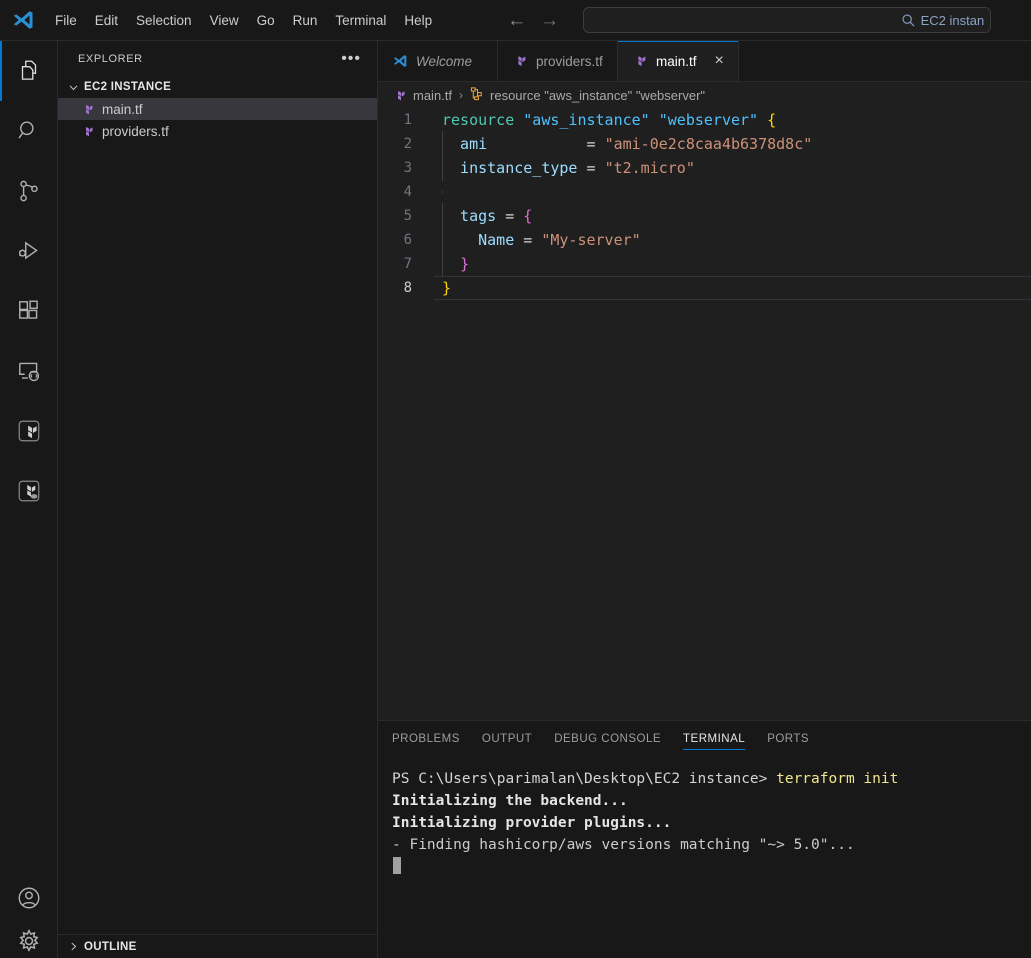 This screenshot has height=958, width=1031. Describe the element at coordinates (28, 191) in the screenshot. I see `activity-source-control` at that location.